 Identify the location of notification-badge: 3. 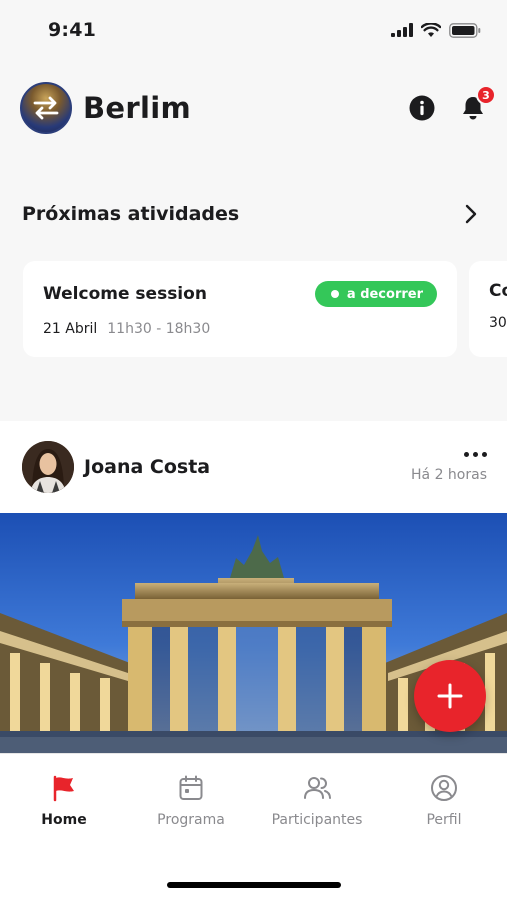
(486, 95).